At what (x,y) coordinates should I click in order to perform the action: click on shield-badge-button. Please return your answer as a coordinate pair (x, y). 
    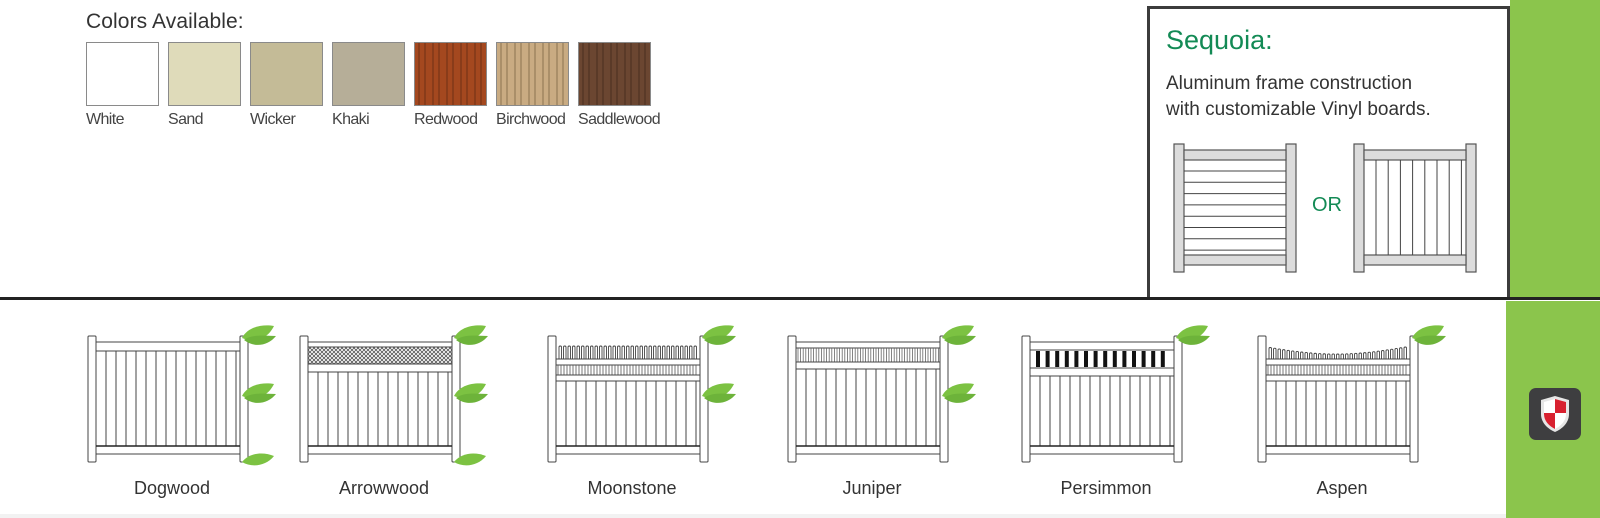
    Looking at the image, I should click on (1555, 414).